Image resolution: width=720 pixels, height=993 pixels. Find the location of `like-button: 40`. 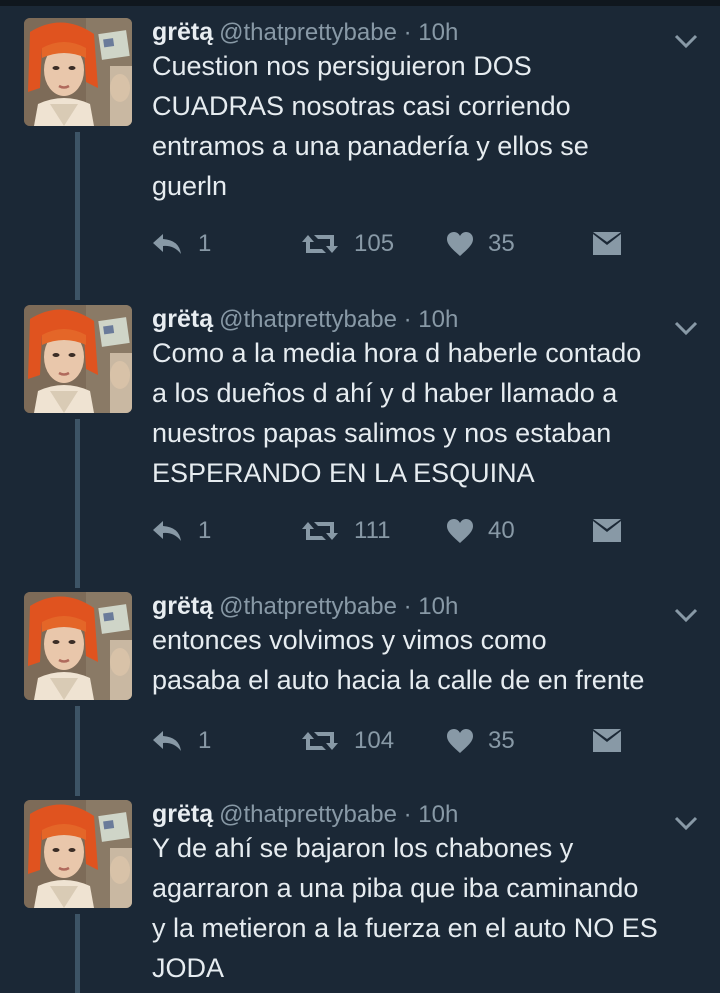

like-button: 40 is located at coordinates (480, 531).